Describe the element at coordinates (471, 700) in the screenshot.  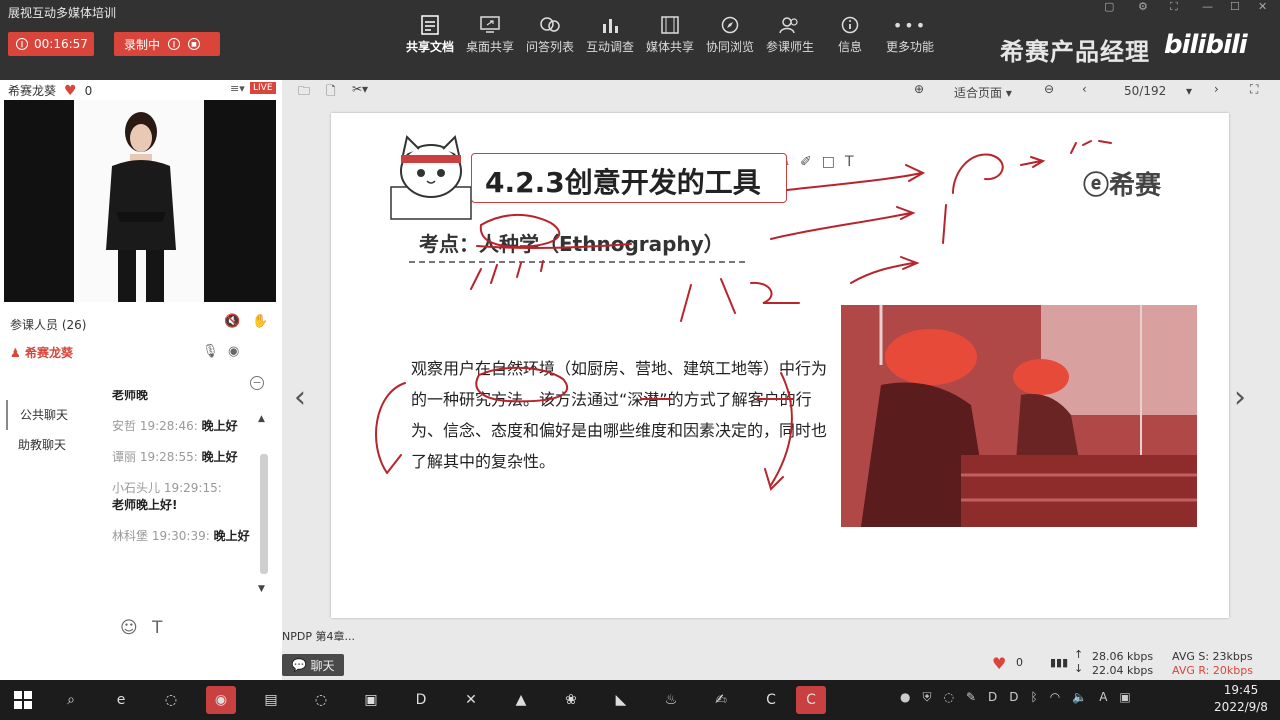
I see `xmind-app-icon: ✕` at that location.